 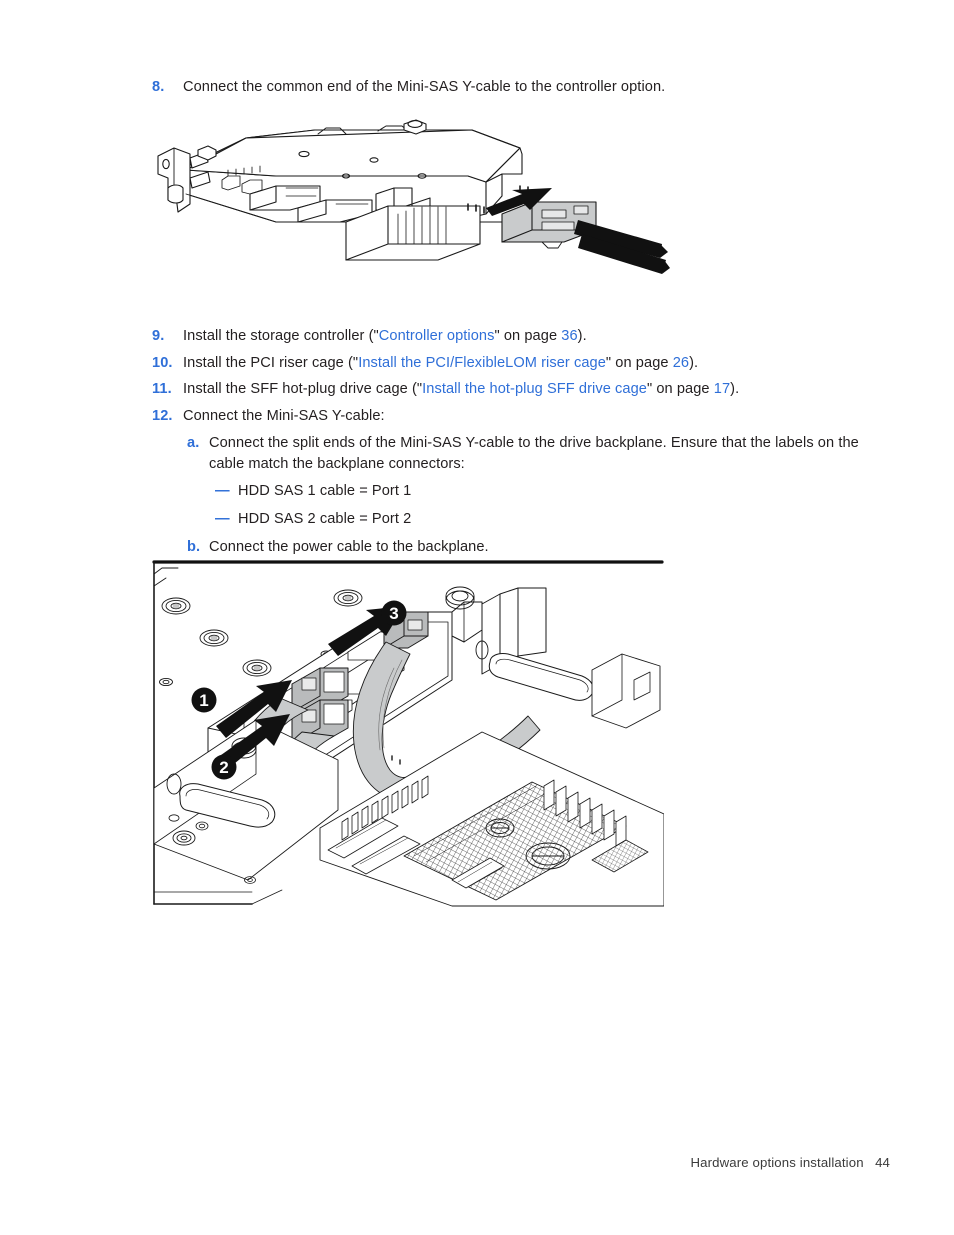 What do you see at coordinates (515, 491) in the screenshot?
I see `list-item-dash-1: — HDD SAS 1 cable = Port 1` at bounding box center [515, 491].